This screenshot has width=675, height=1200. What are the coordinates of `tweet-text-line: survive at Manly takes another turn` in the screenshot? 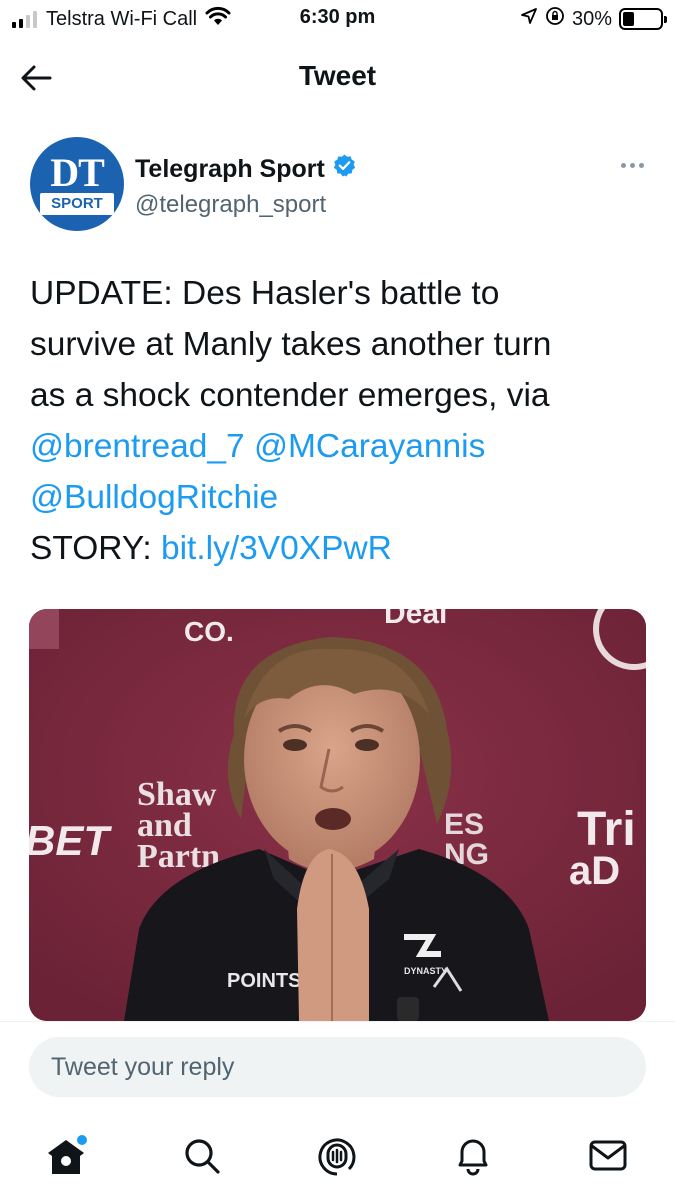 It's located at (291, 344).